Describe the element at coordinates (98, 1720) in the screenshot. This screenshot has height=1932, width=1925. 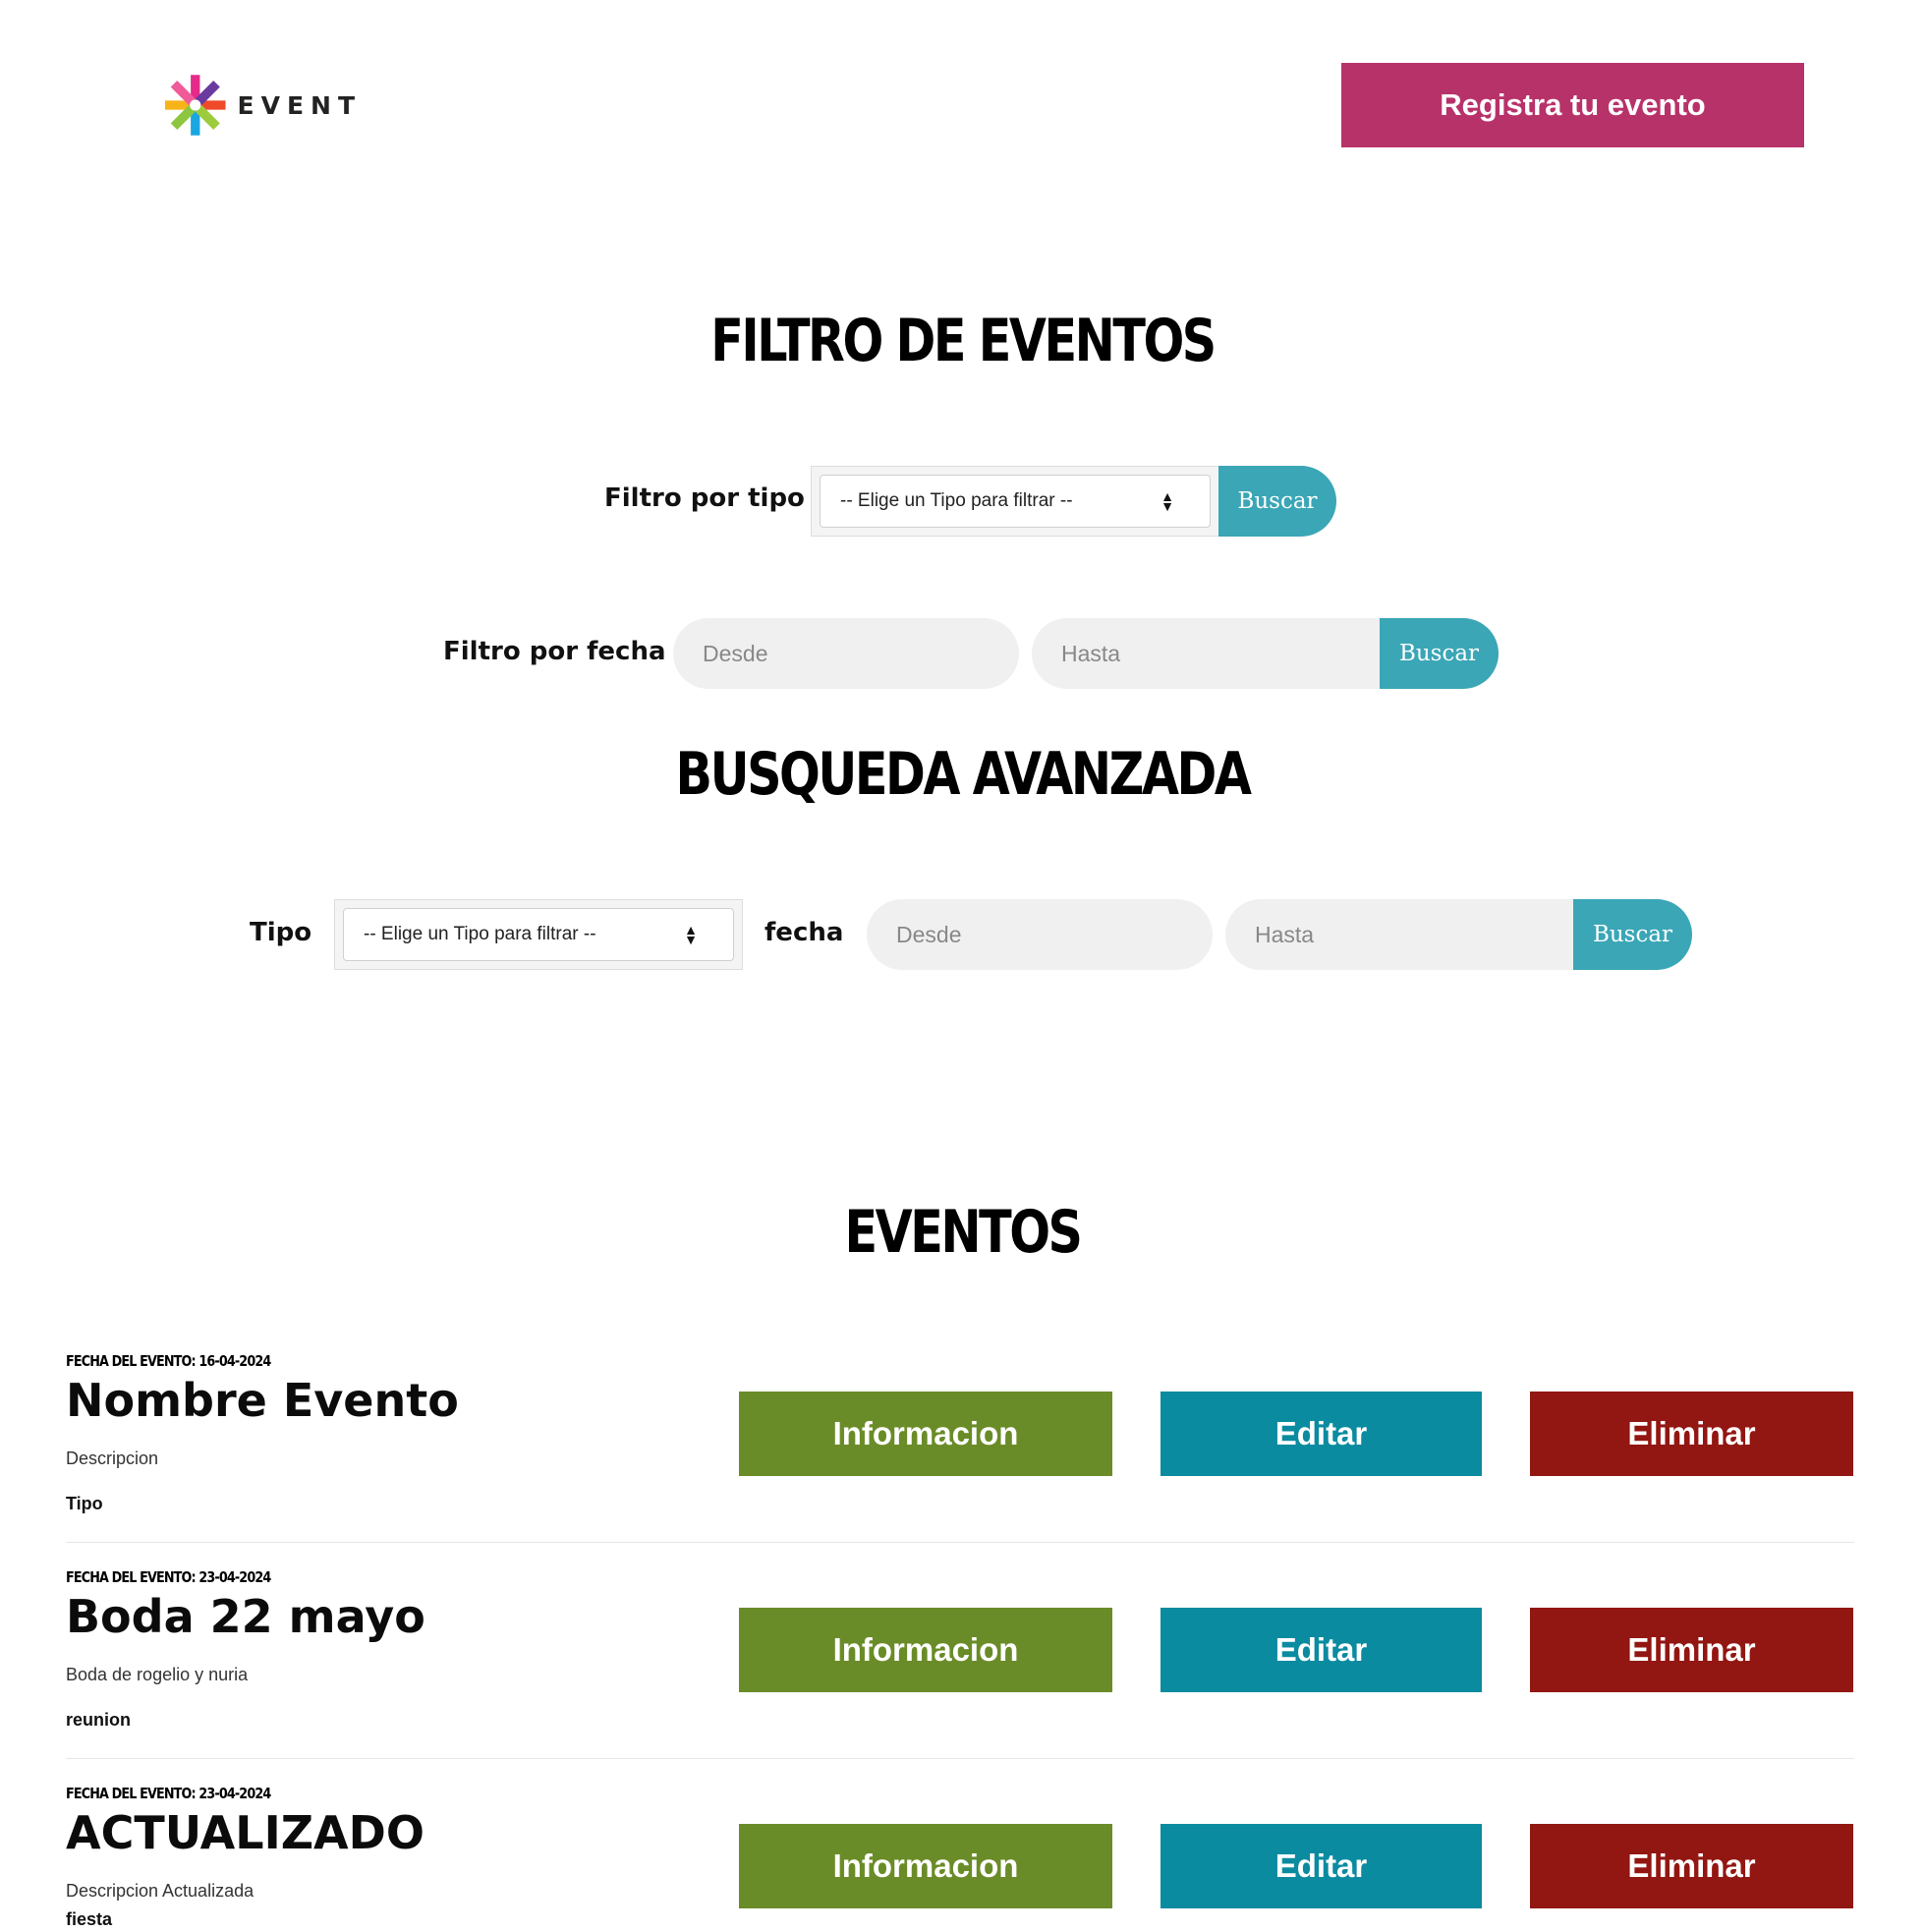
I see `event-type: reunion` at that location.